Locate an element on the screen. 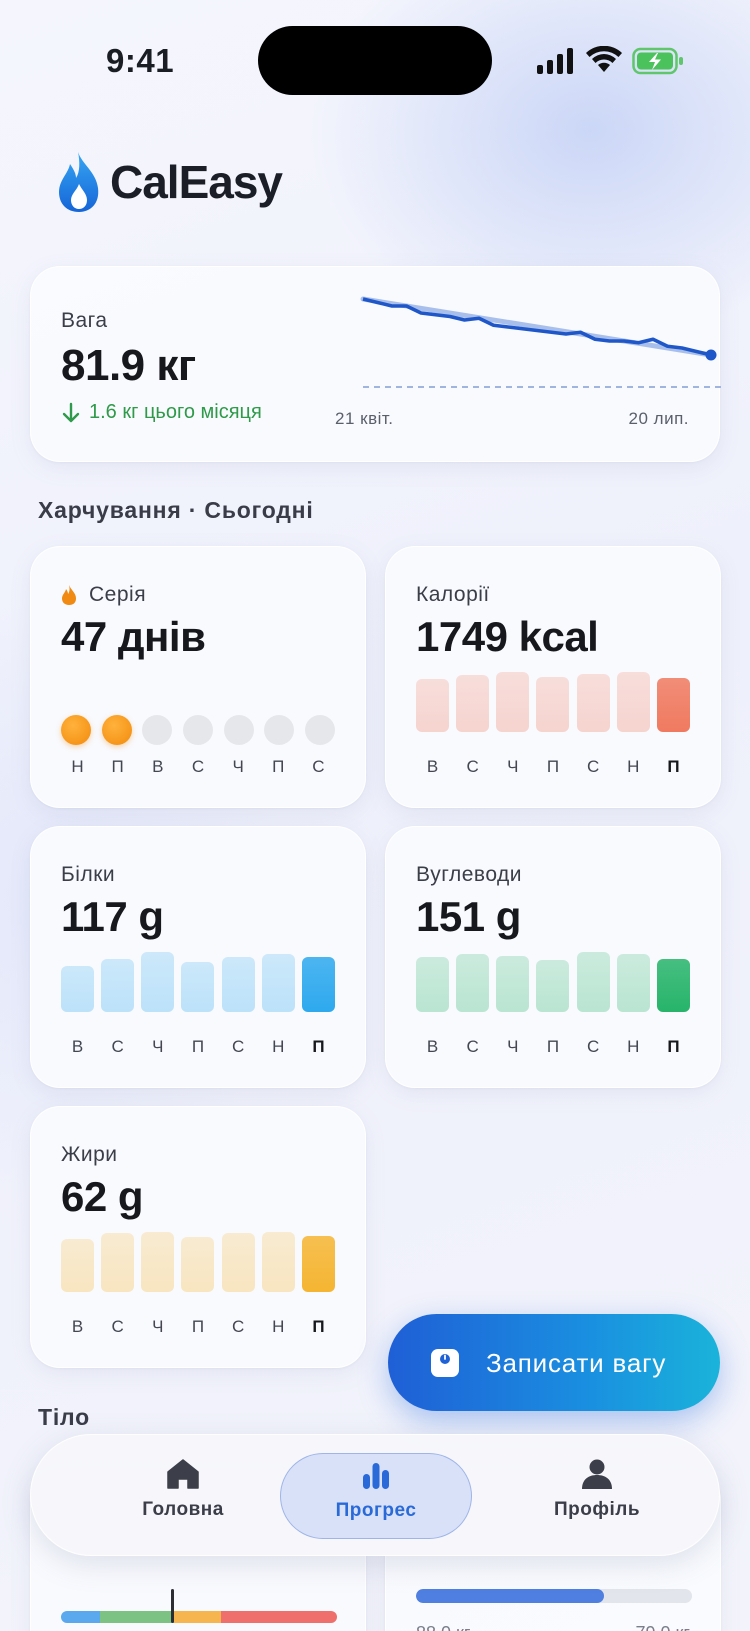 This screenshot has height=1631, width=750. streak-day-label: П is located at coordinates (117, 766).